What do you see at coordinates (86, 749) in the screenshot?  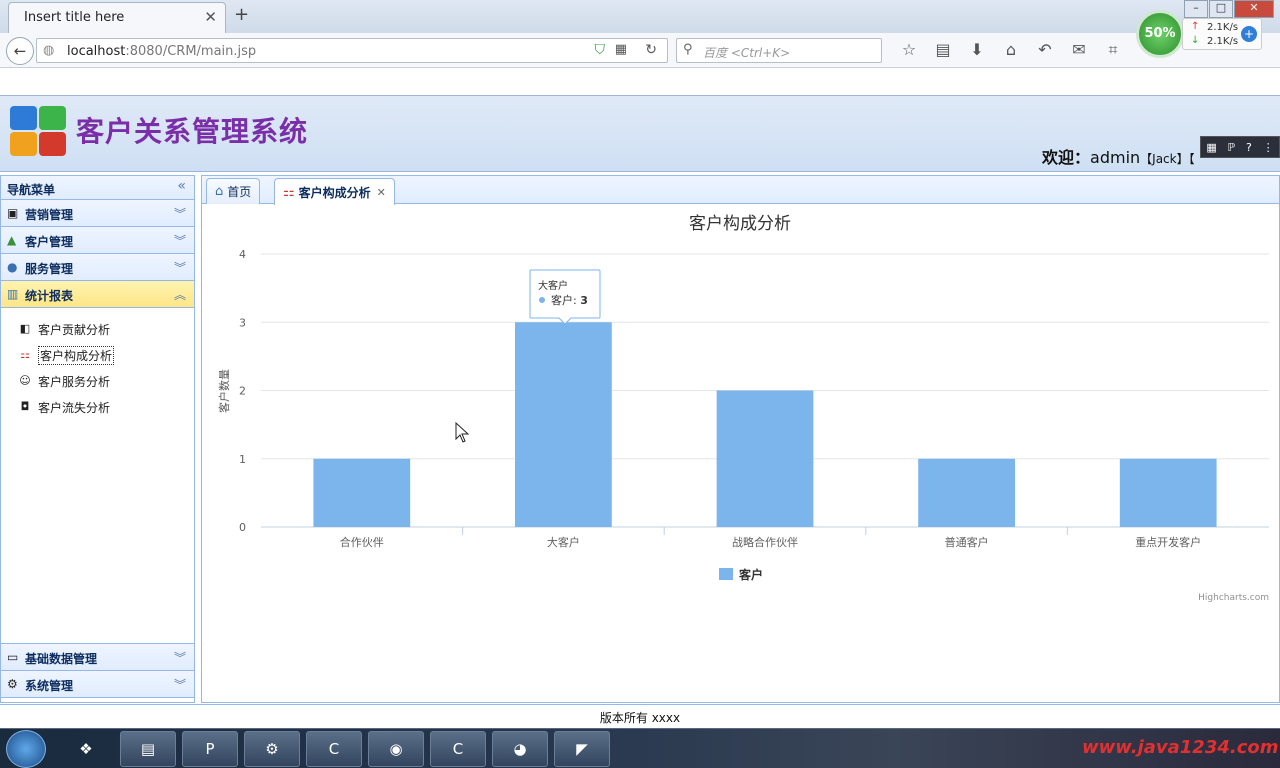 I see `app-icon-picasa: ❖` at bounding box center [86, 749].